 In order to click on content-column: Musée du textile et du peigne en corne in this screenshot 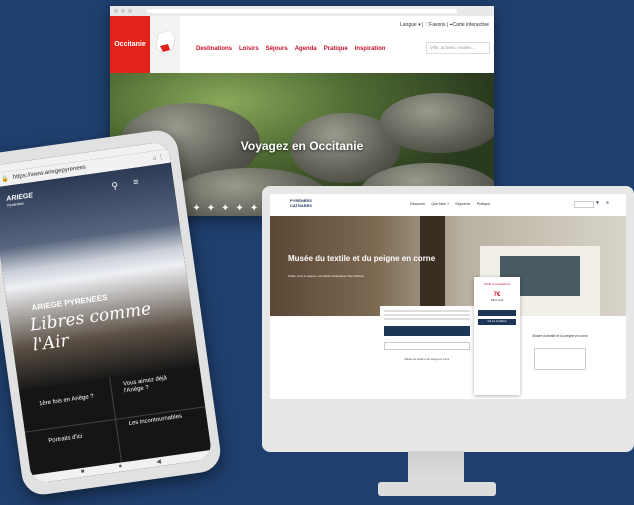, I will do `click(427, 351)`.